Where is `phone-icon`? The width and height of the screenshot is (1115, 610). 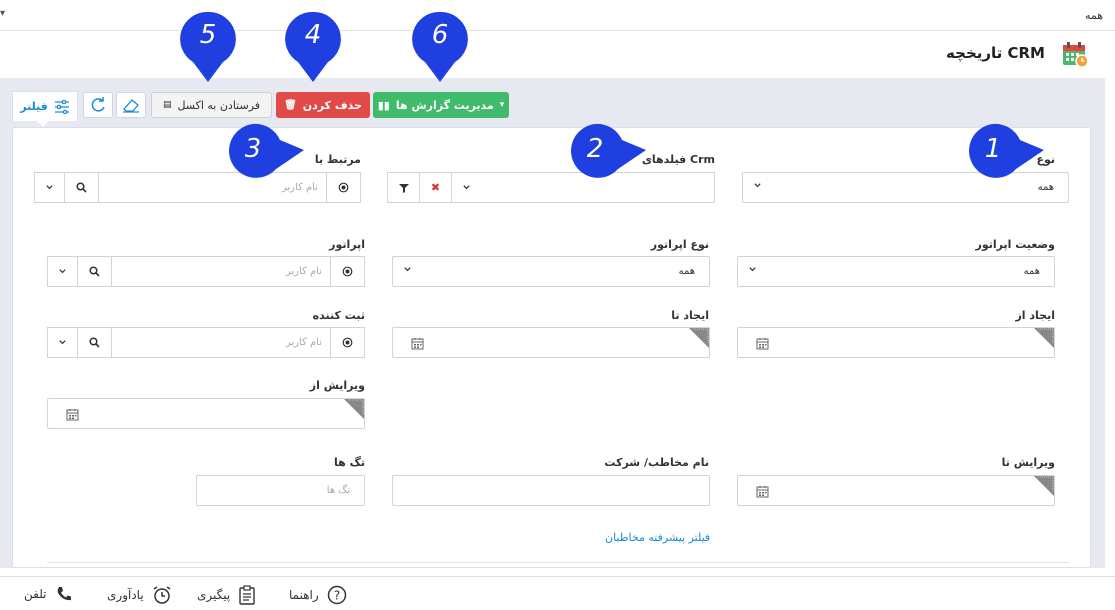
phone-icon is located at coordinates (64, 594).